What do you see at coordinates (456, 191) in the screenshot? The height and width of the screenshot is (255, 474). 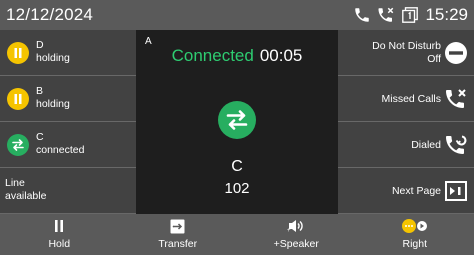 I see `next-page-icon` at bounding box center [456, 191].